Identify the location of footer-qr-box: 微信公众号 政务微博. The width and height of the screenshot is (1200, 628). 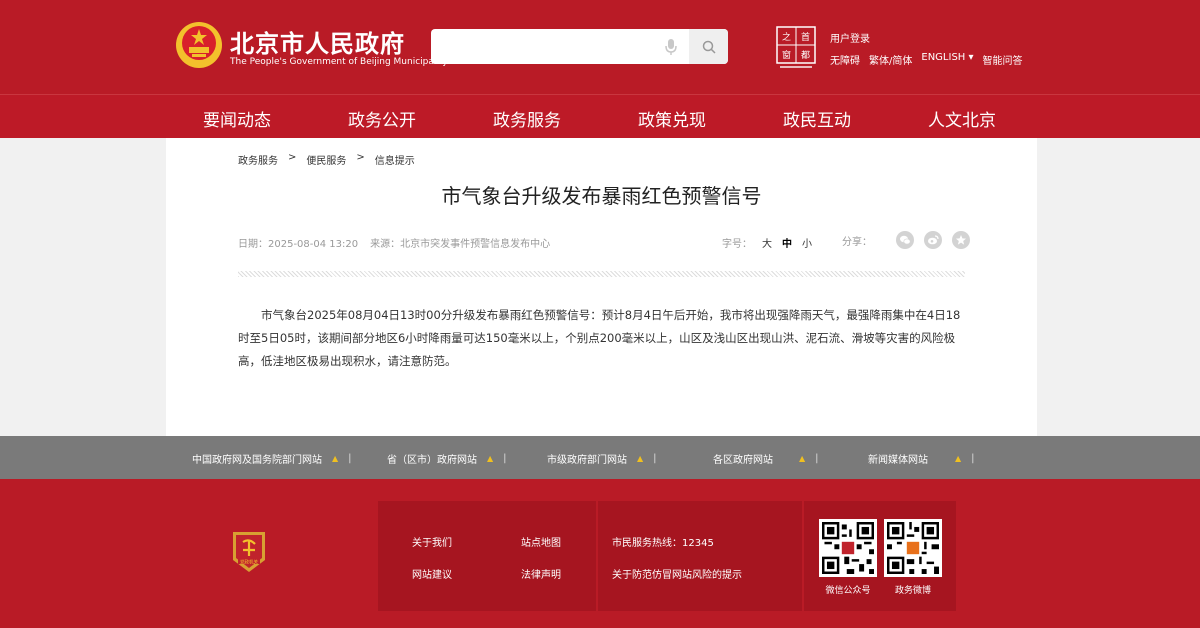
(880, 556).